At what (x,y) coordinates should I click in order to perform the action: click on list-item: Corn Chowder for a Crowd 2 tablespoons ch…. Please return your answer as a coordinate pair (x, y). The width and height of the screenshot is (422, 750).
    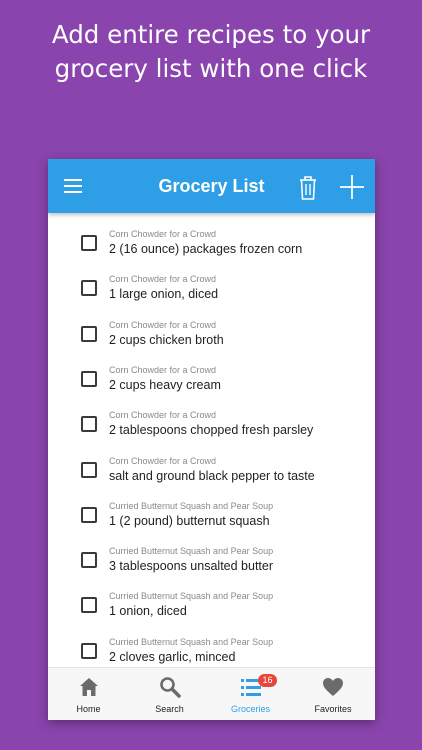
    Looking at the image, I should click on (211, 416).